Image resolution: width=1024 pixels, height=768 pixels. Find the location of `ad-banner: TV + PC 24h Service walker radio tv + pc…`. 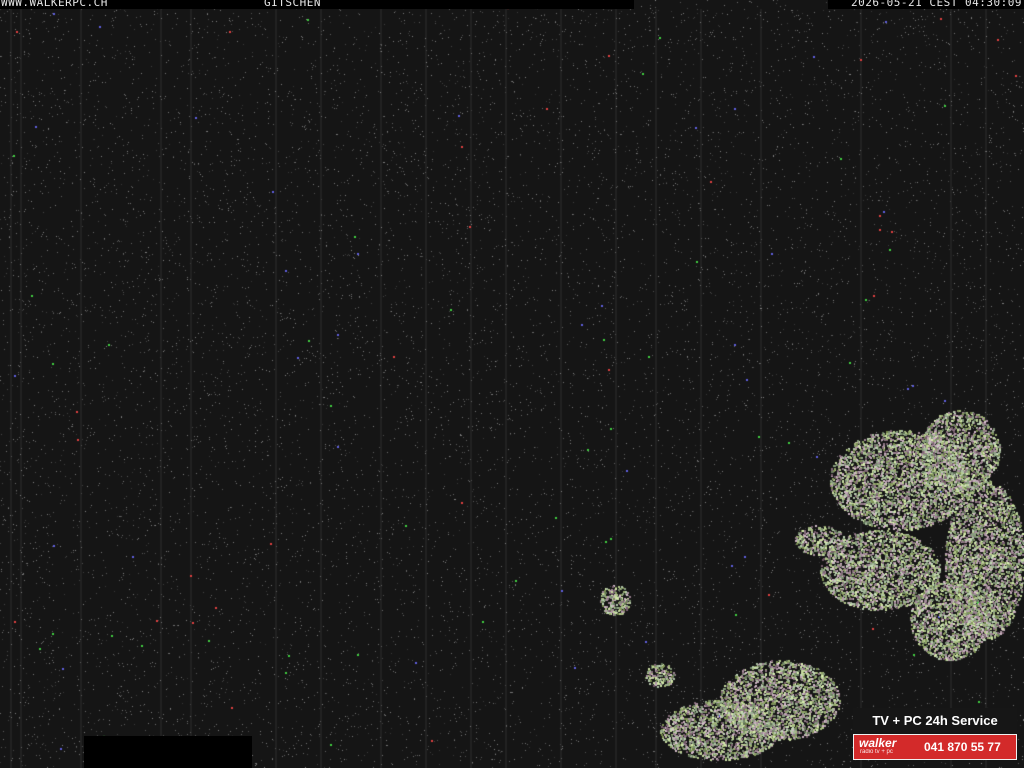

ad-banner: TV + PC 24h Service walker radio tv + pc… is located at coordinates (935, 735).